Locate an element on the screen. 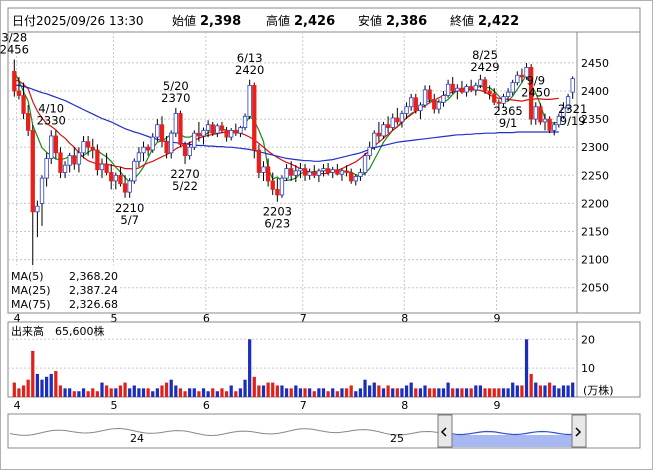 The height and width of the screenshot is (470, 653). legend-ma25-label: MA(25) is located at coordinates (31, 290).